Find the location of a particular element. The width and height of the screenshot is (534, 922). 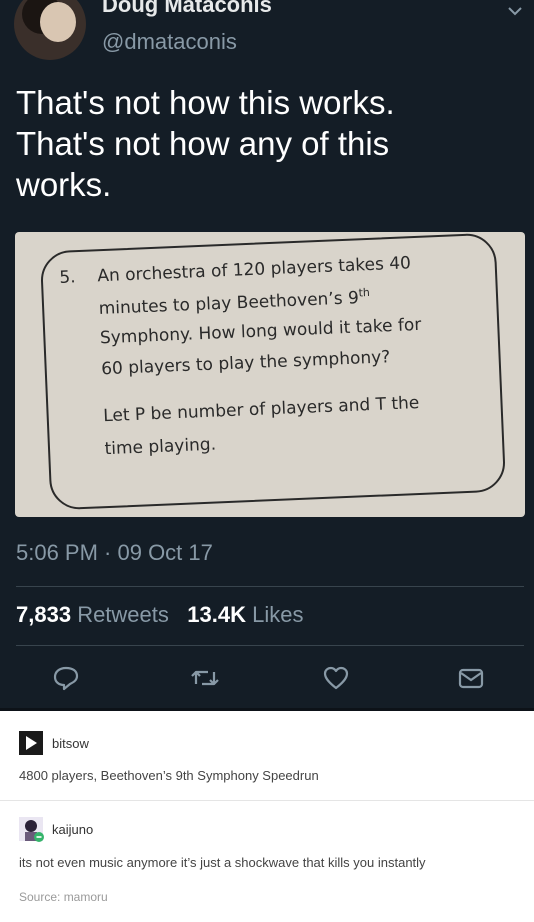

tweet-timestamp: 5:06 PM · 09 Oct 17 is located at coordinates (114, 553).